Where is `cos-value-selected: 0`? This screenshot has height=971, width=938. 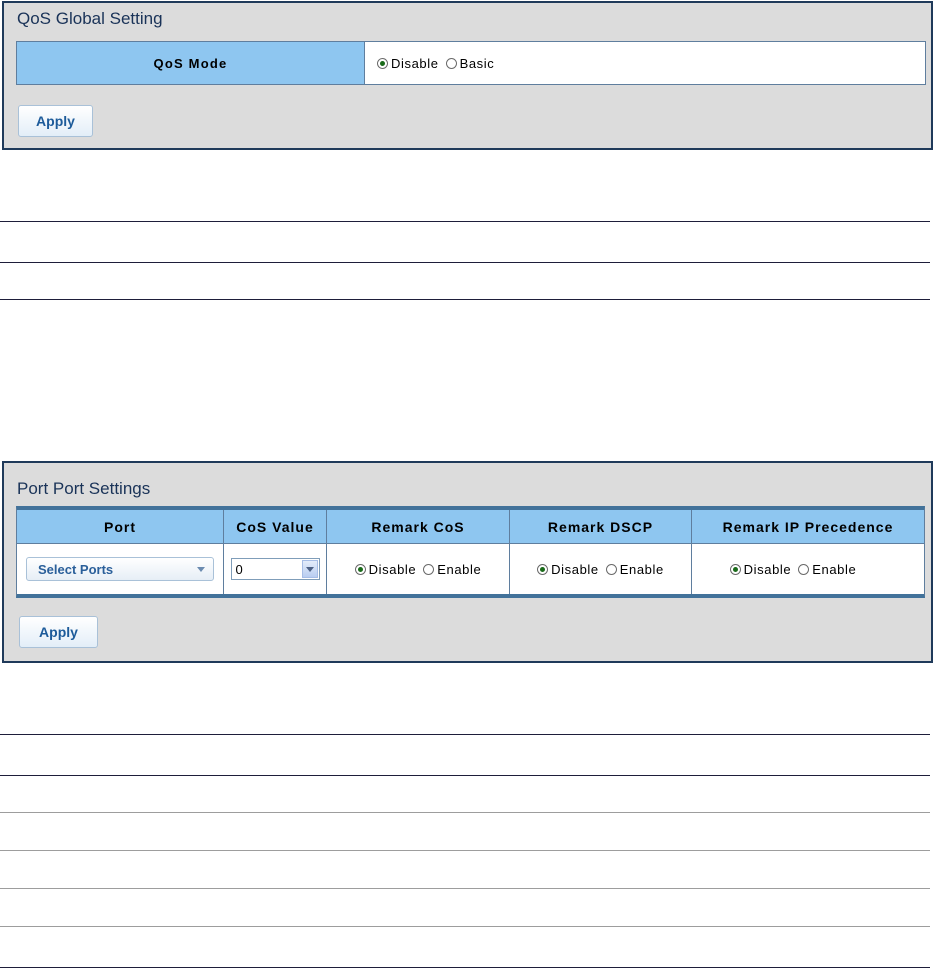 cos-value-selected: 0 is located at coordinates (239, 569).